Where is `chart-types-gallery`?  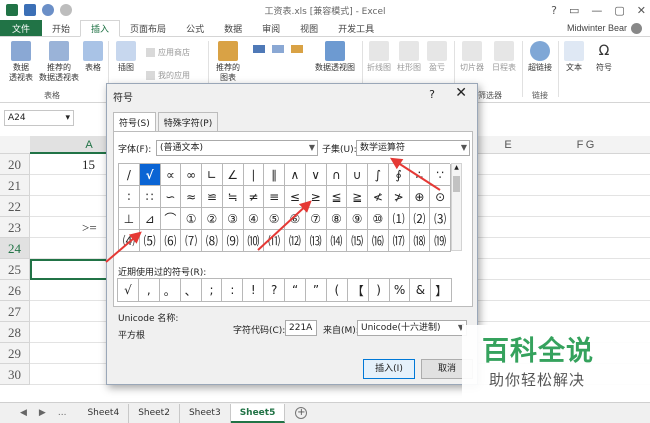 chart-types-gallery is located at coordinates (278, 57).